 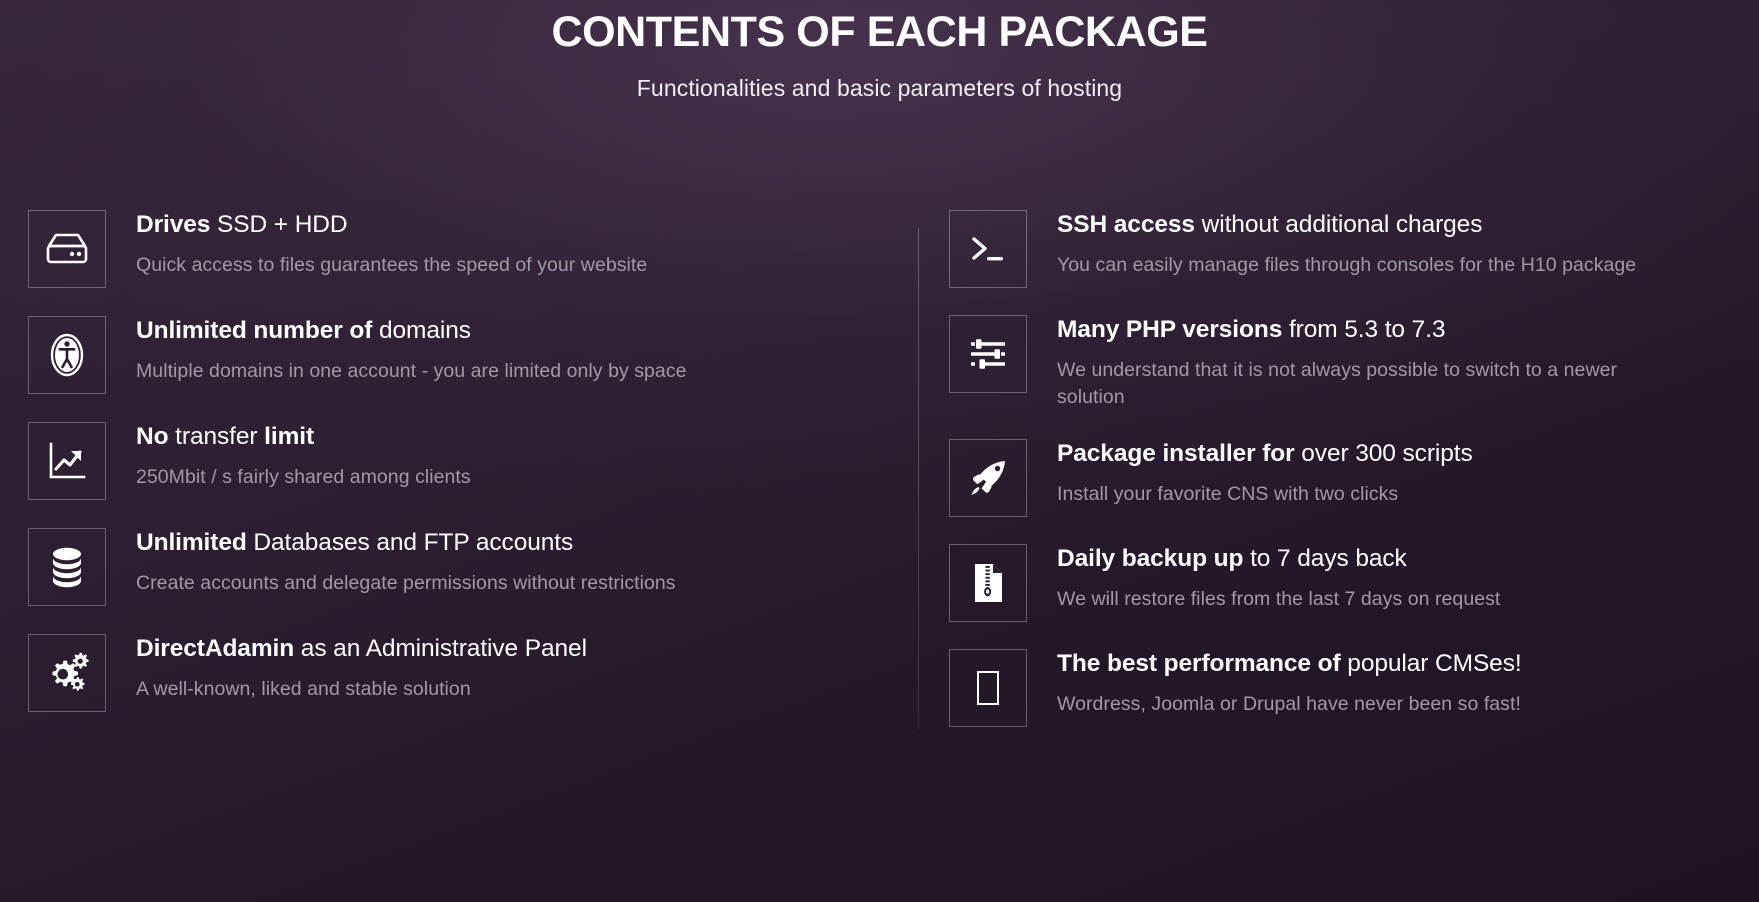 I want to click on accessibility-icon, so click(x=67, y=354).